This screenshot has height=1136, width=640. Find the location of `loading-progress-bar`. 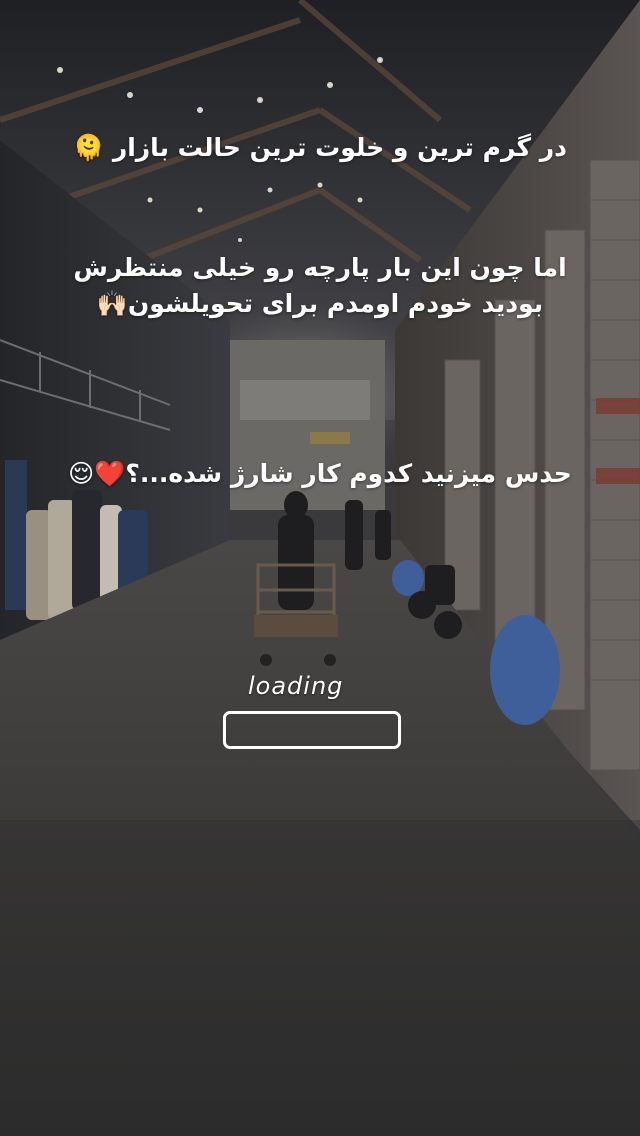

loading-progress-bar is located at coordinates (312, 730).